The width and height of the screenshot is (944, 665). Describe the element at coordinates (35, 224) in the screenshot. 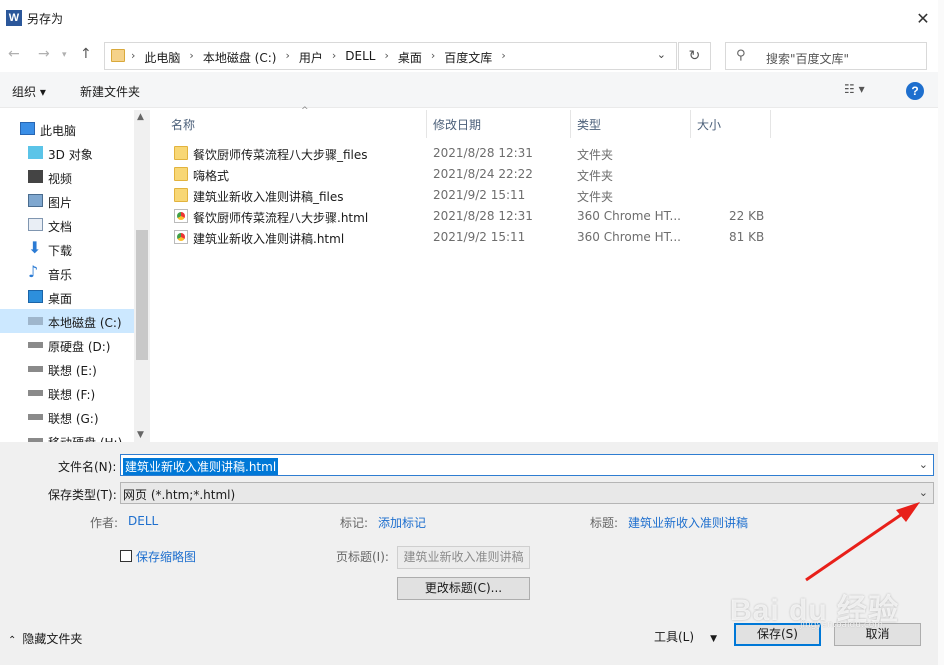

I see `document-icon` at that location.